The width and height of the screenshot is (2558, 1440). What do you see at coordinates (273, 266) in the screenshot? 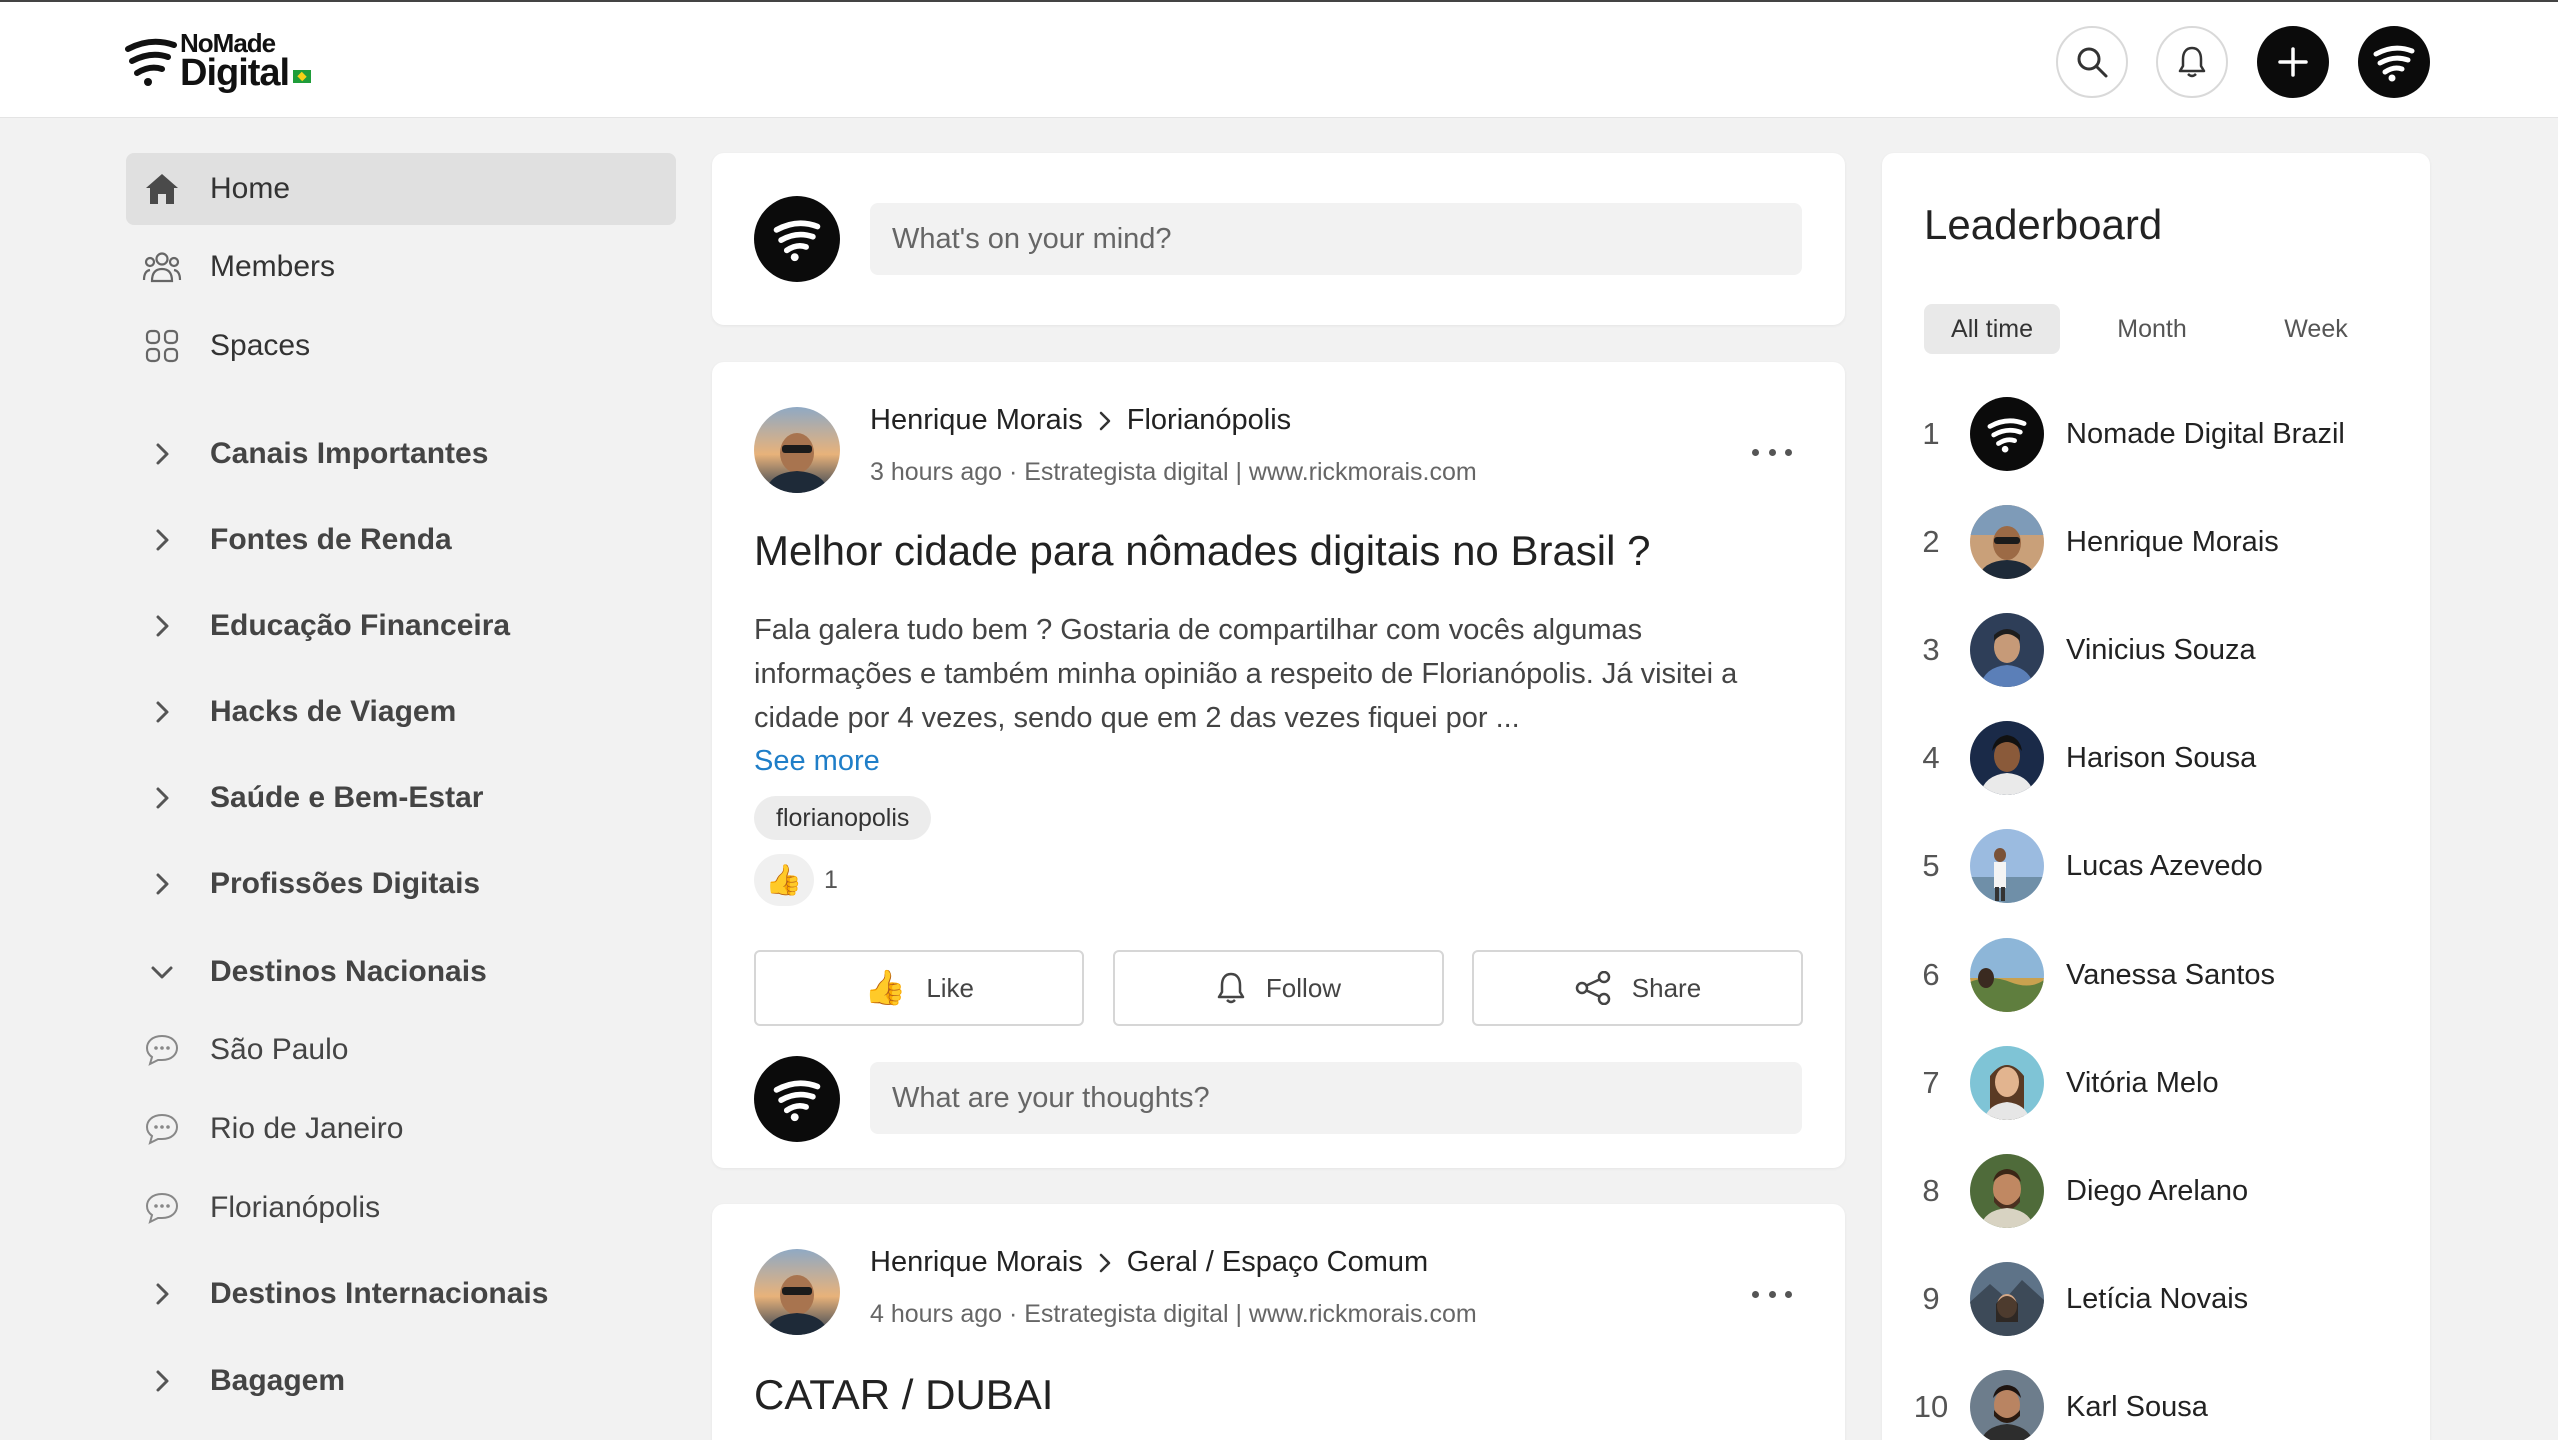
I see `sidebar-item-label: Members` at bounding box center [273, 266].